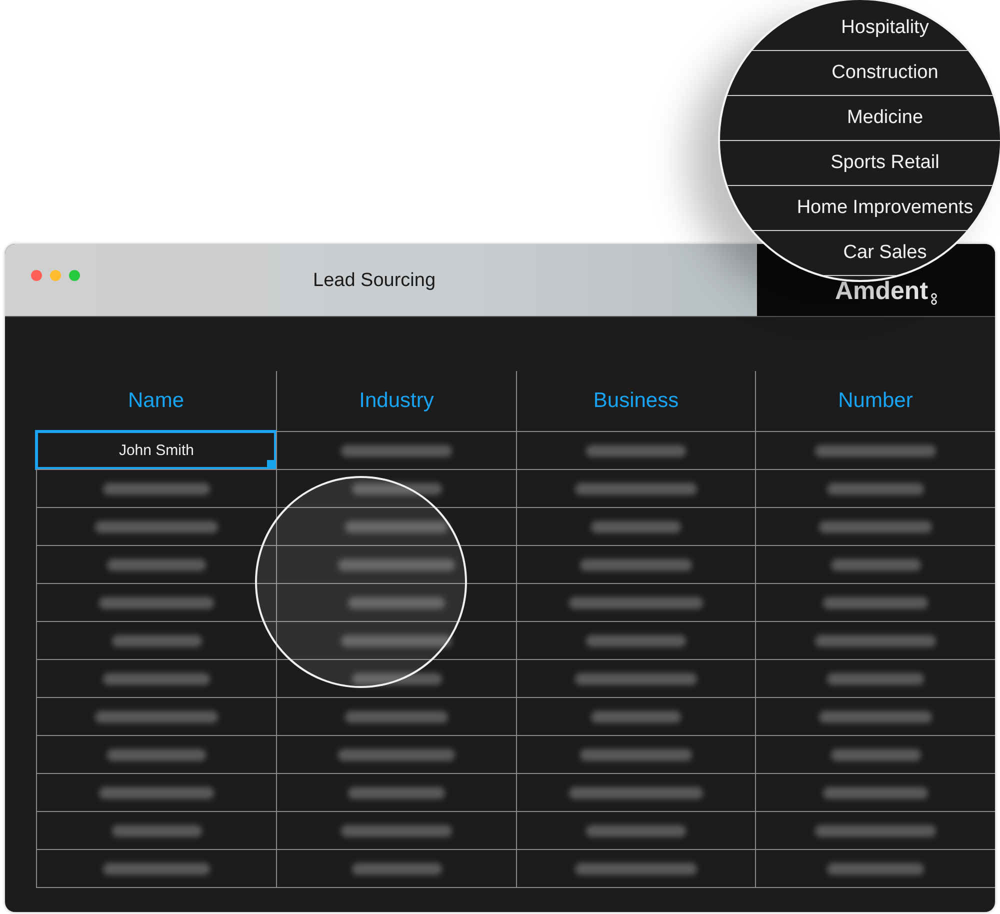 The image size is (1000, 914). What do you see at coordinates (885, 208) in the screenshot?
I see `industry-text: Home Improvements` at bounding box center [885, 208].